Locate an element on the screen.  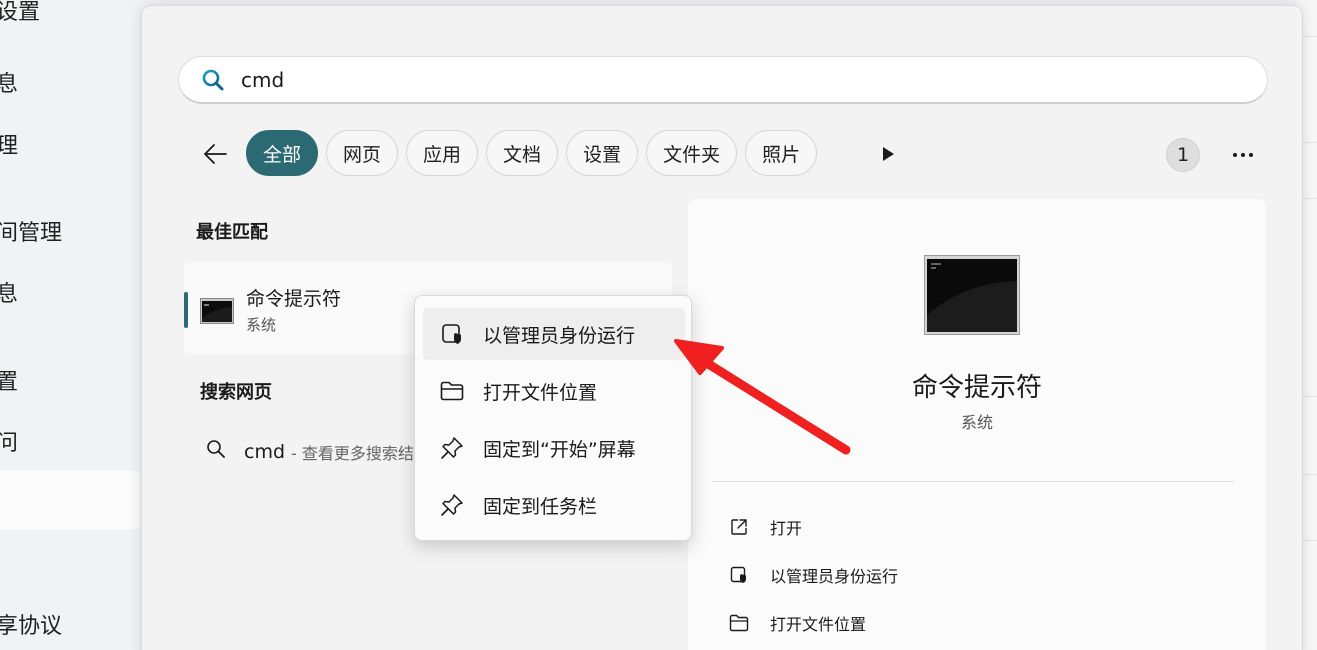
preview-action-open: 打开 is located at coordinates (765, 527).